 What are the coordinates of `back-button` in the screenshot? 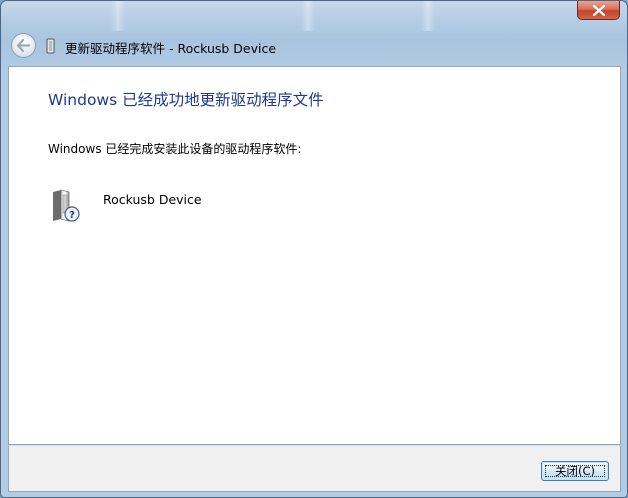 It's located at (23, 45).